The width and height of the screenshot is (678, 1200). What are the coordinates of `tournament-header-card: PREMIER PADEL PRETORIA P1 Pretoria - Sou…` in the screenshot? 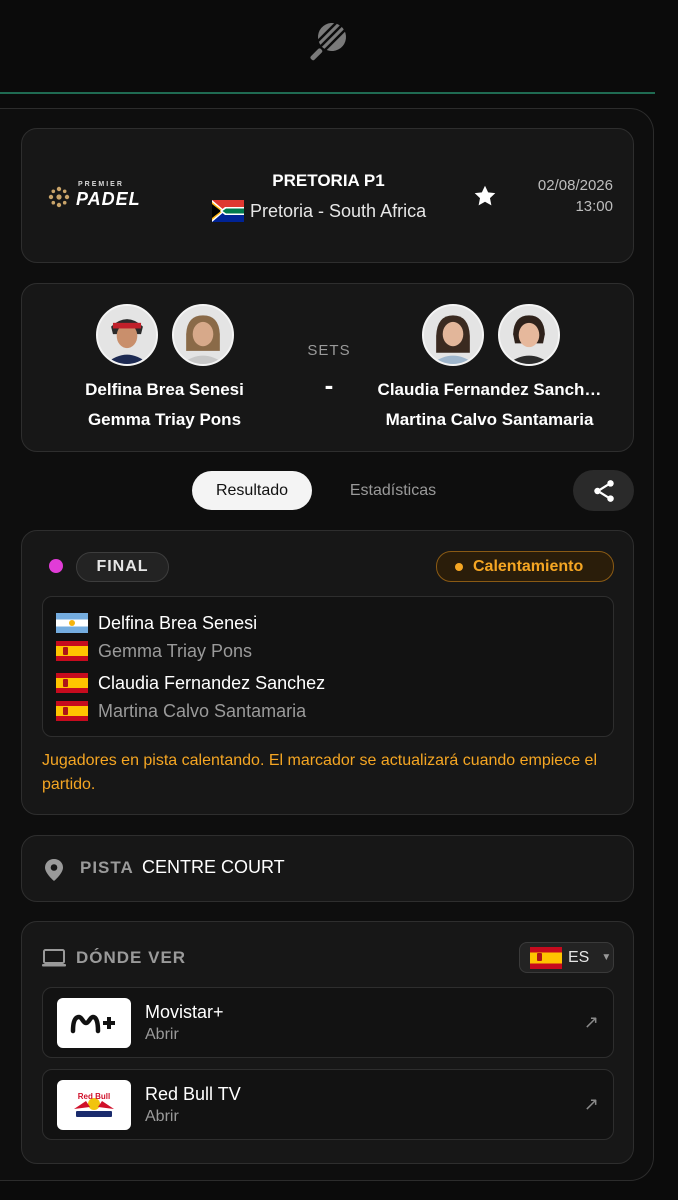 It's located at (327, 195).